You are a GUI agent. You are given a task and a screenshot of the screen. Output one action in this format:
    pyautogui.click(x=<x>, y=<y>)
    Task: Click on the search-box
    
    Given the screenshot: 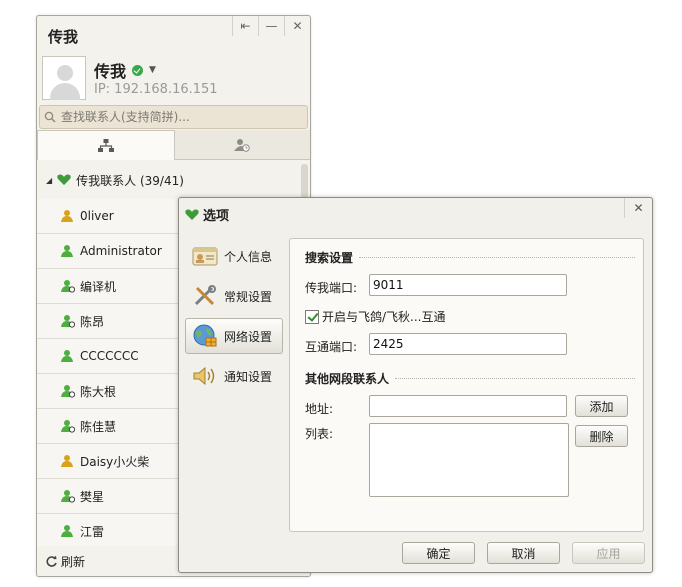 What is the action you would take?
    pyautogui.click(x=173, y=117)
    